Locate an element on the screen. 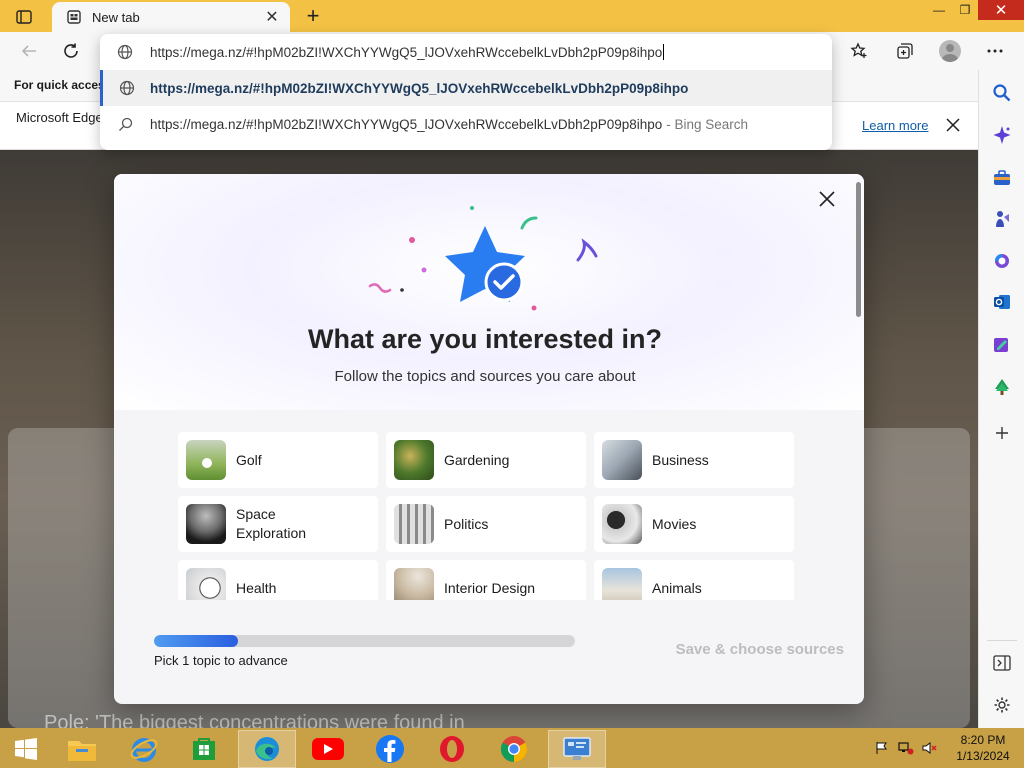  window-controls: — ❐ ✕ is located at coordinates (975, 11).